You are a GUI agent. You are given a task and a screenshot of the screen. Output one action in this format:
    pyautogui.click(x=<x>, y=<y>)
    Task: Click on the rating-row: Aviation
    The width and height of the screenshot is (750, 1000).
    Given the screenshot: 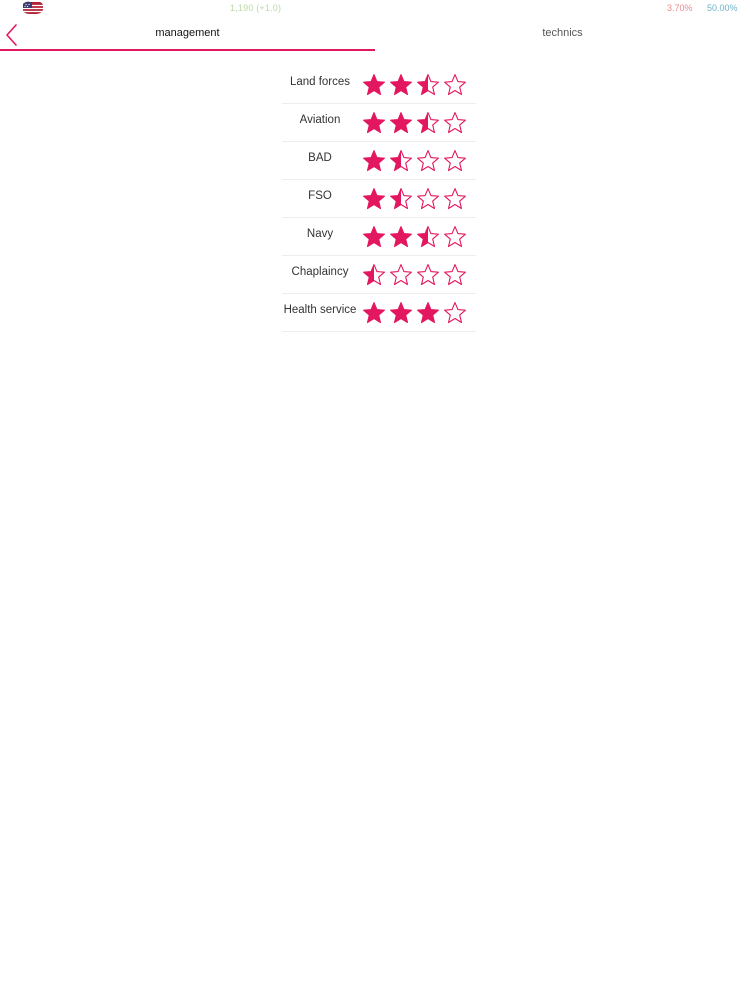 What is the action you would take?
    pyautogui.click(x=379, y=123)
    